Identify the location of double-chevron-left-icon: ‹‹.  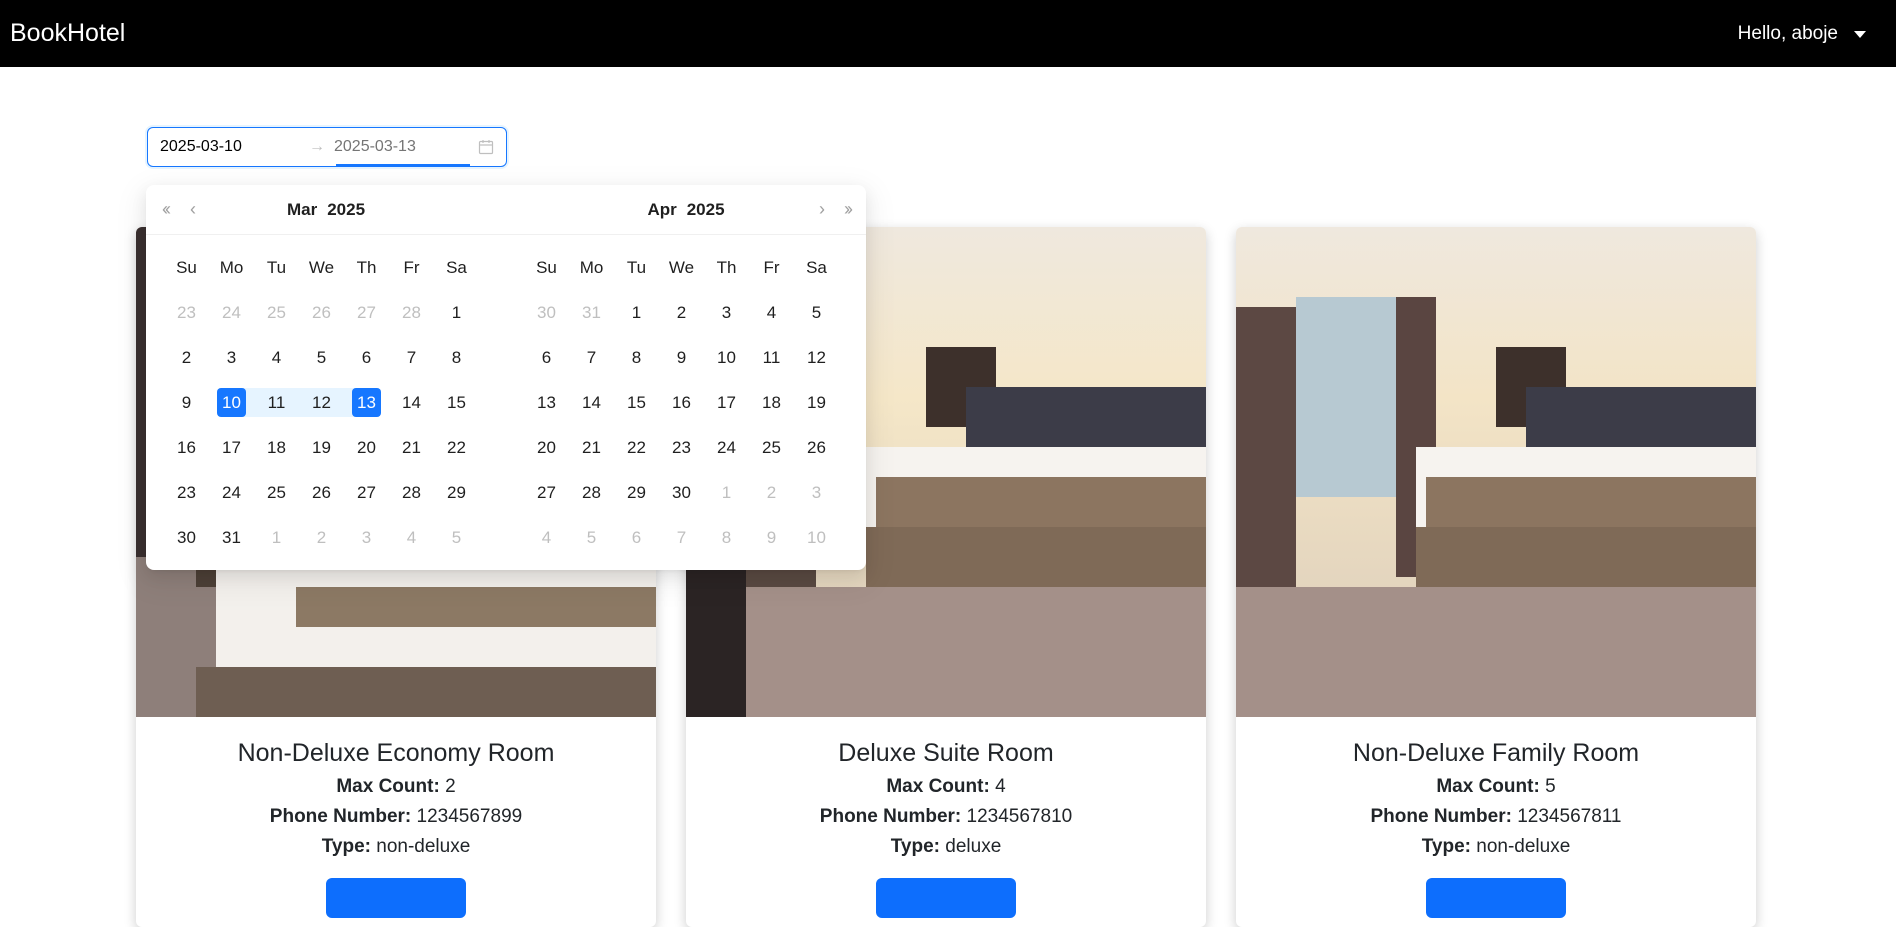
(166, 209).